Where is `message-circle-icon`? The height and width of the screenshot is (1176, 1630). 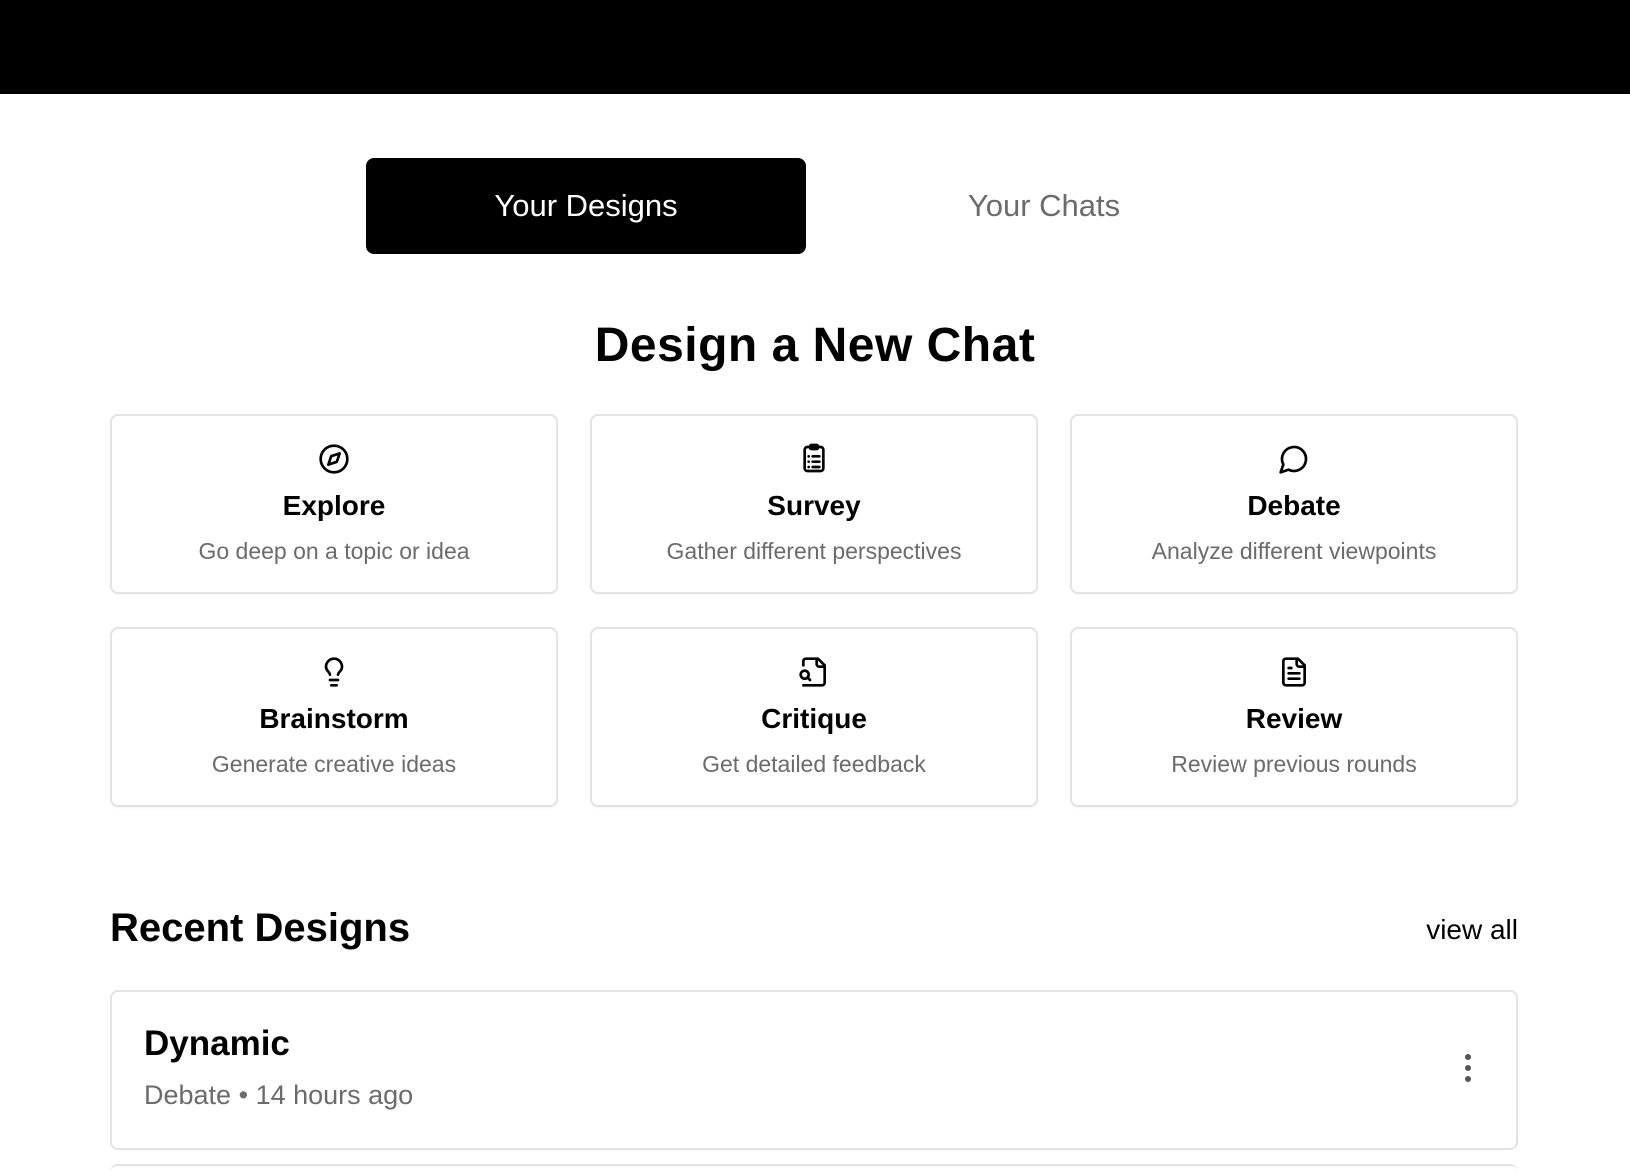
message-circle-icon is located at coordinates (1294, 459).